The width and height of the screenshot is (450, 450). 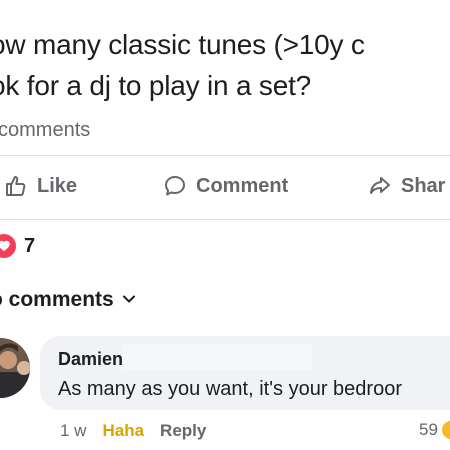 What do you see at coordinates (129, 300) in the screenshot?
I see `chevron-down-icon` at bounding box center [129, 300].